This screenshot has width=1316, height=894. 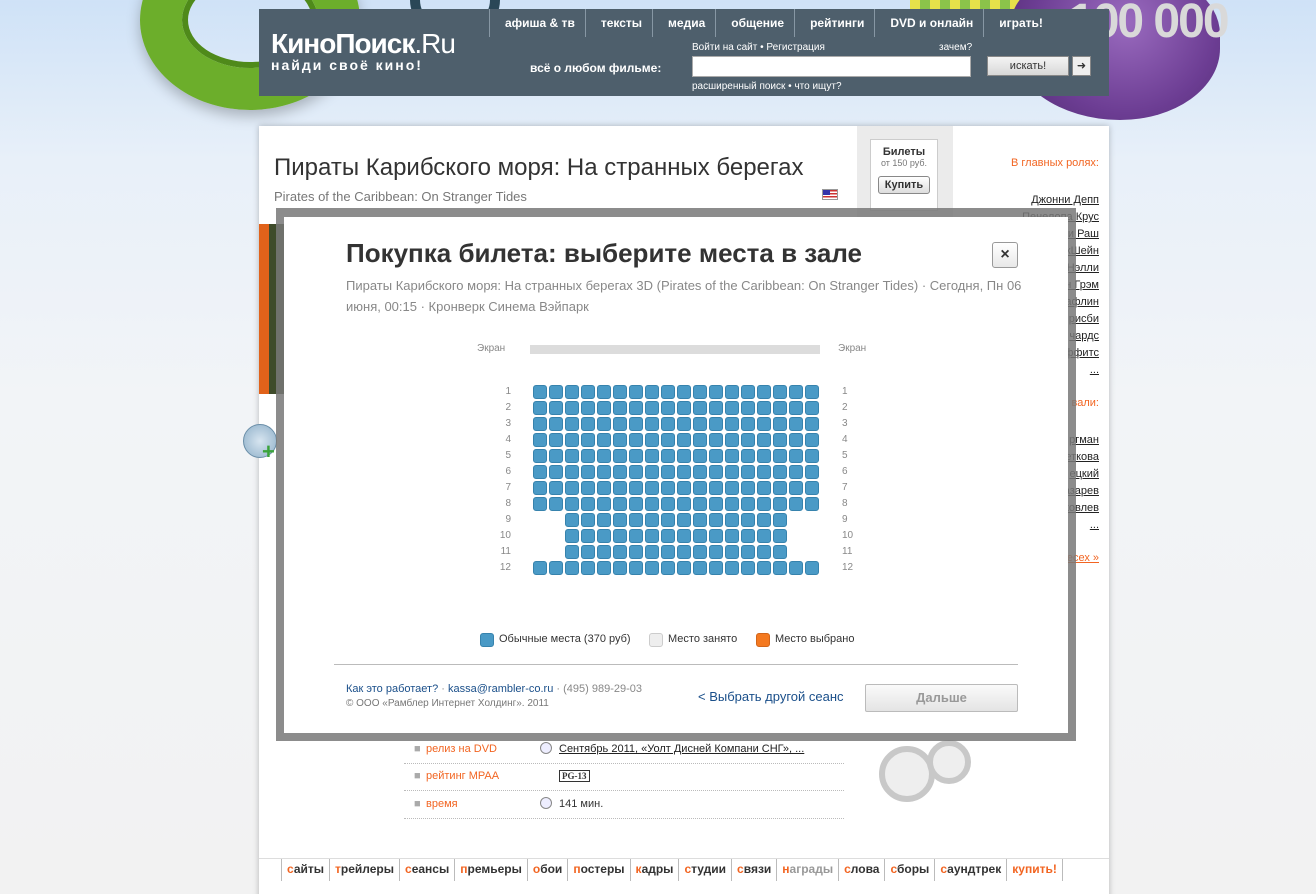 I want to click on login-link: Войти на сайт, so click(x=724, y=47).